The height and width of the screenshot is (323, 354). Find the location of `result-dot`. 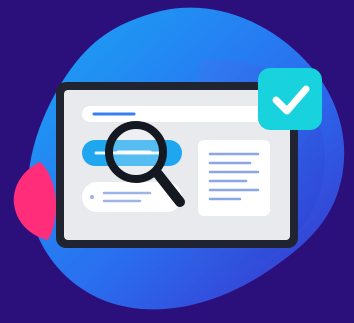

result-dot is located at coordinates (92, 197).